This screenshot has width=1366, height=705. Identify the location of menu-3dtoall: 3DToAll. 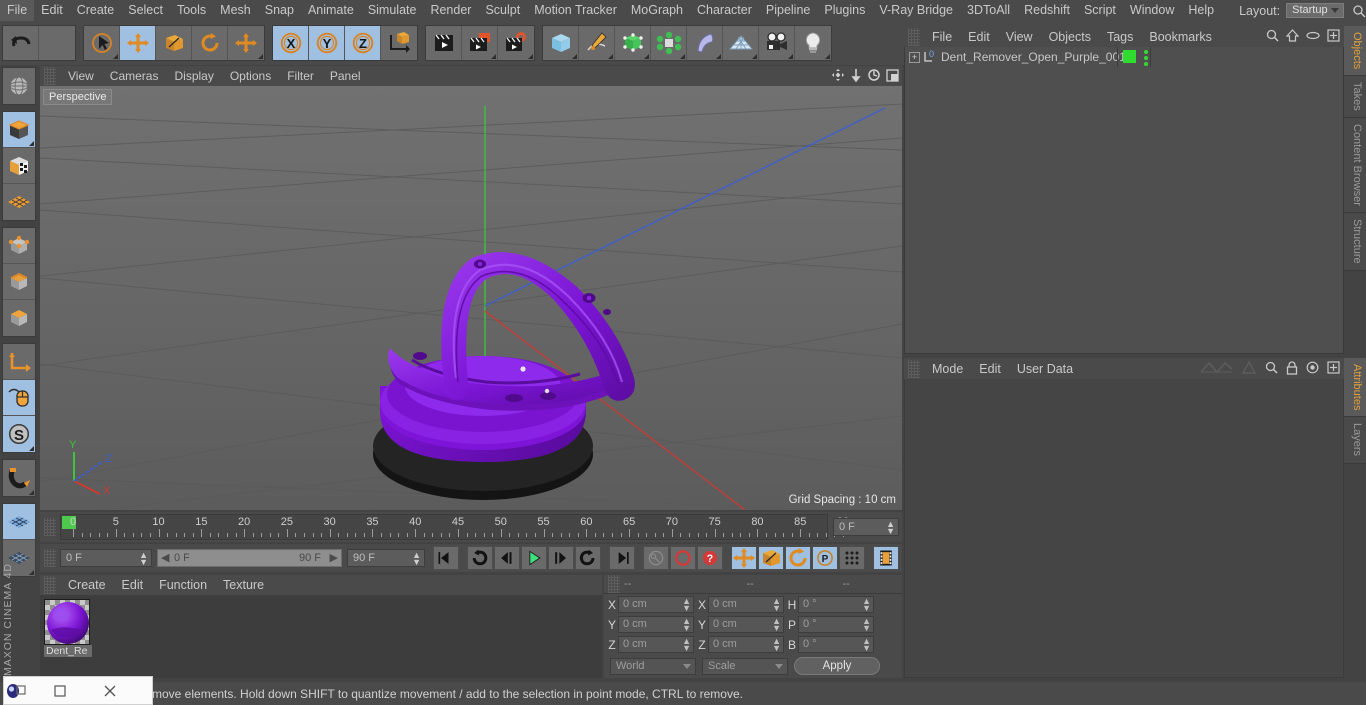
(988, 10).